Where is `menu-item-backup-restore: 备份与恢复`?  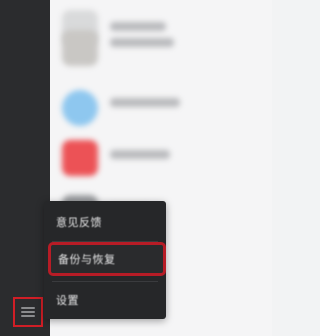
menu-item-backup-restore: 备份与恢复 is located at coordinates (107, 259).